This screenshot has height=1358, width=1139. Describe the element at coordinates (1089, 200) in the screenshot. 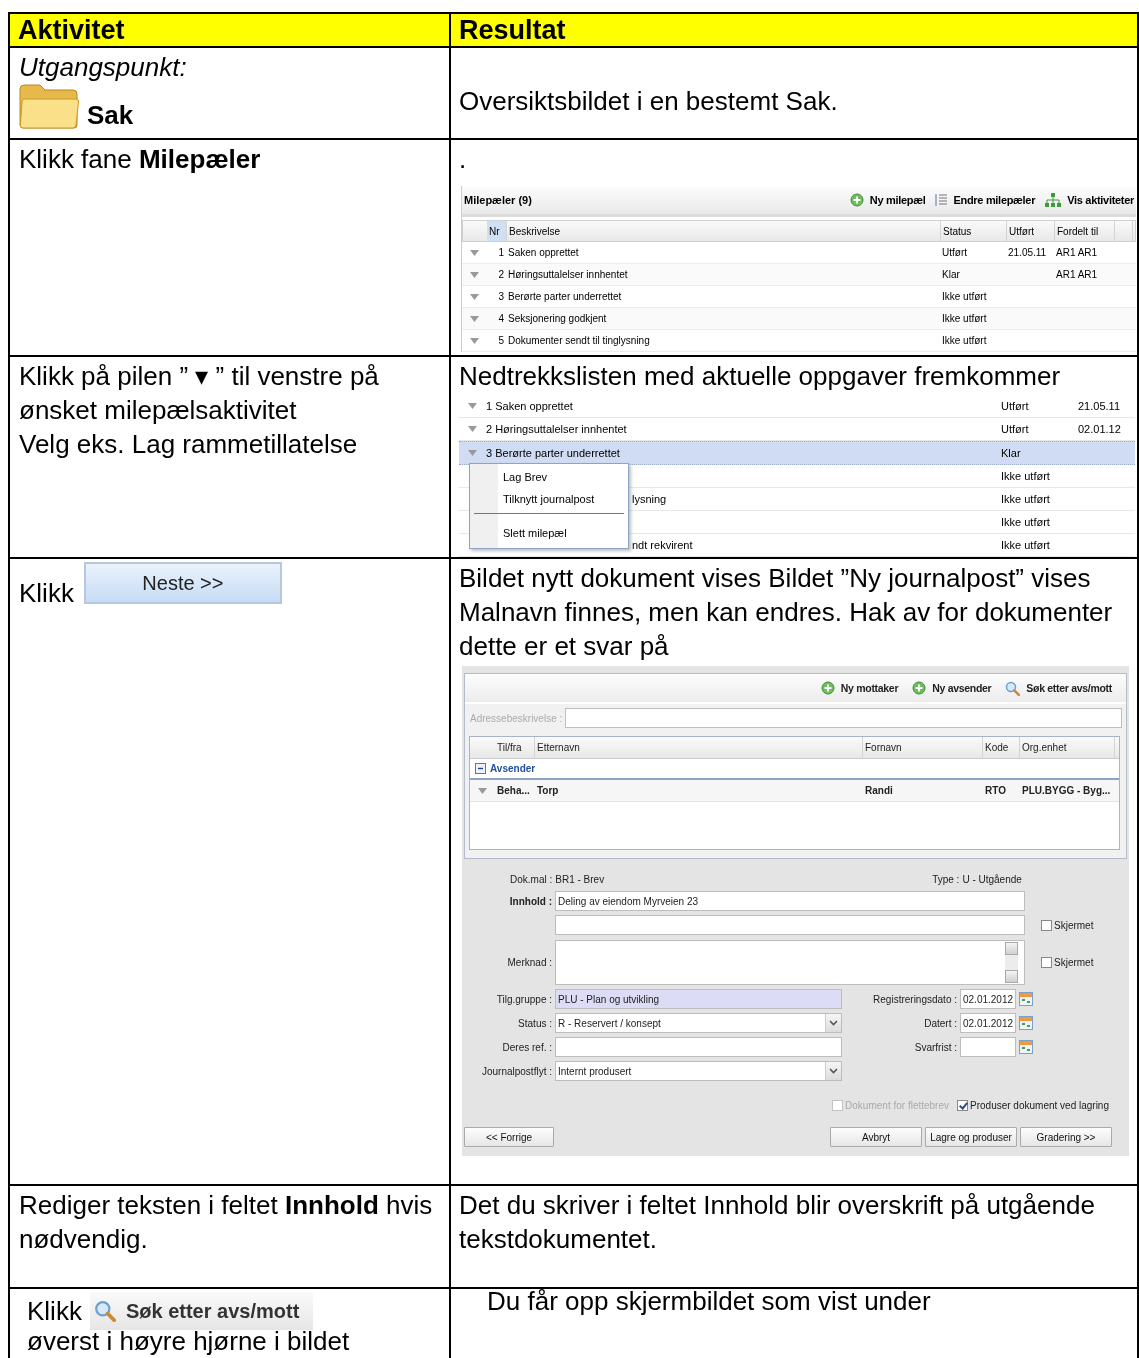

I see `toolbar-button: Vis aktiviteter` at that location.